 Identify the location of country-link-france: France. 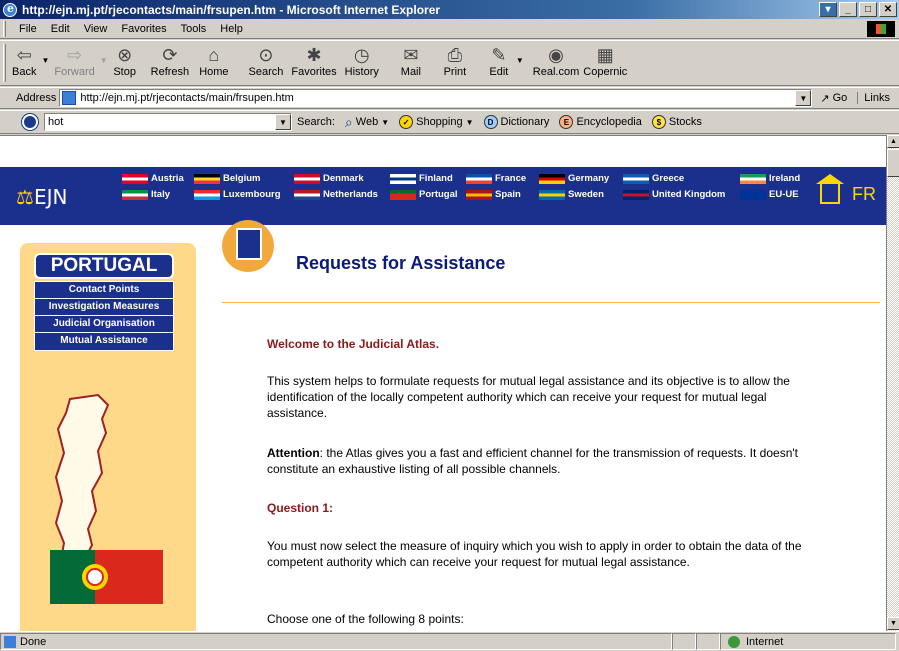
(496, 178).